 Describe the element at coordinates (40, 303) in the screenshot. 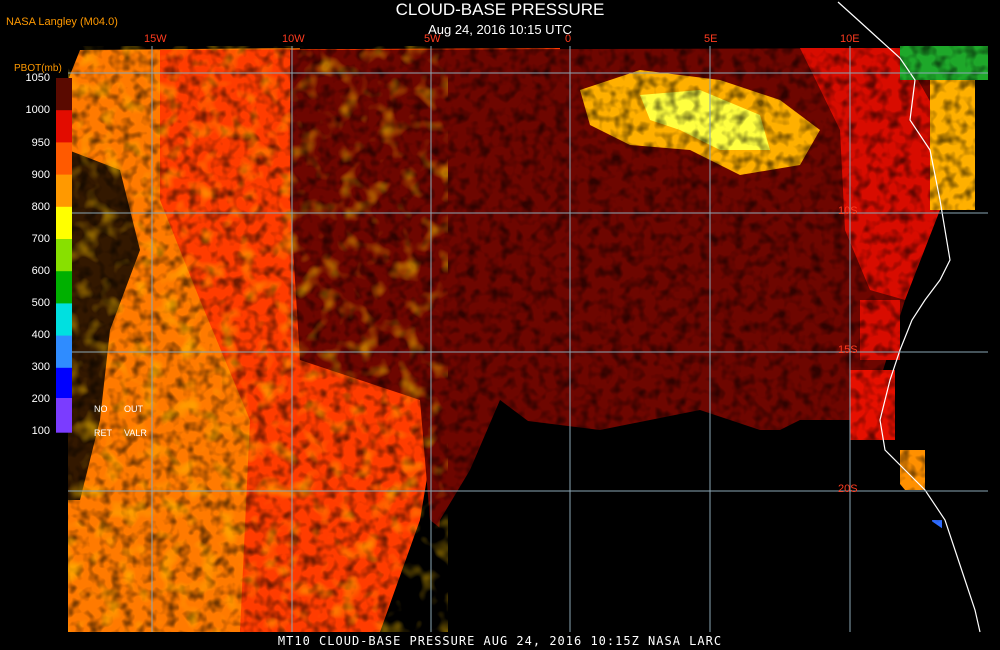

I see `legend-tick: 500` at that location.